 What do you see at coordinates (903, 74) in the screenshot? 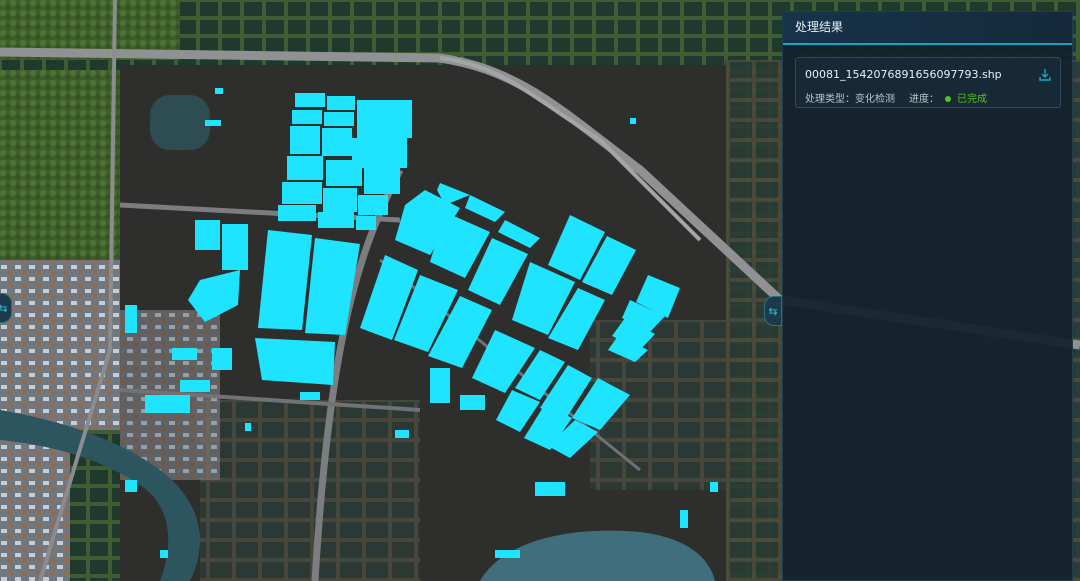
I see `result-file-name: 00081_1542076891656097793.shp` at bounding box center [903, 74].